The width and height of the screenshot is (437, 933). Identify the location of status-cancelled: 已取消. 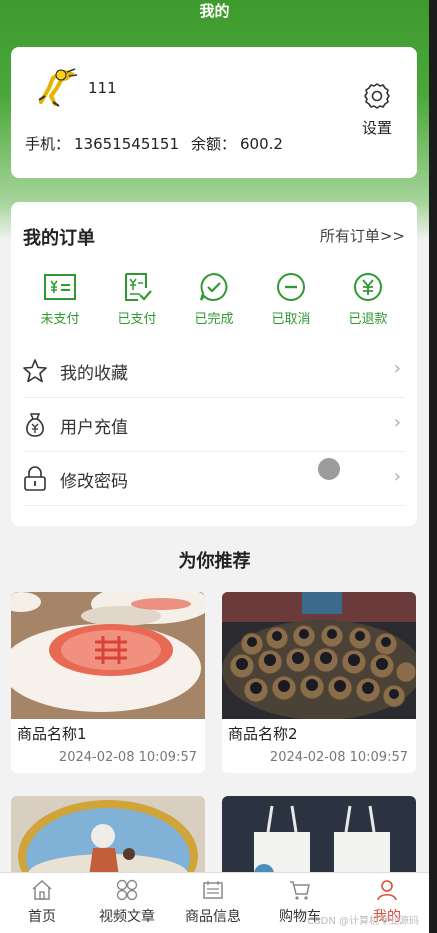
(291, 299).